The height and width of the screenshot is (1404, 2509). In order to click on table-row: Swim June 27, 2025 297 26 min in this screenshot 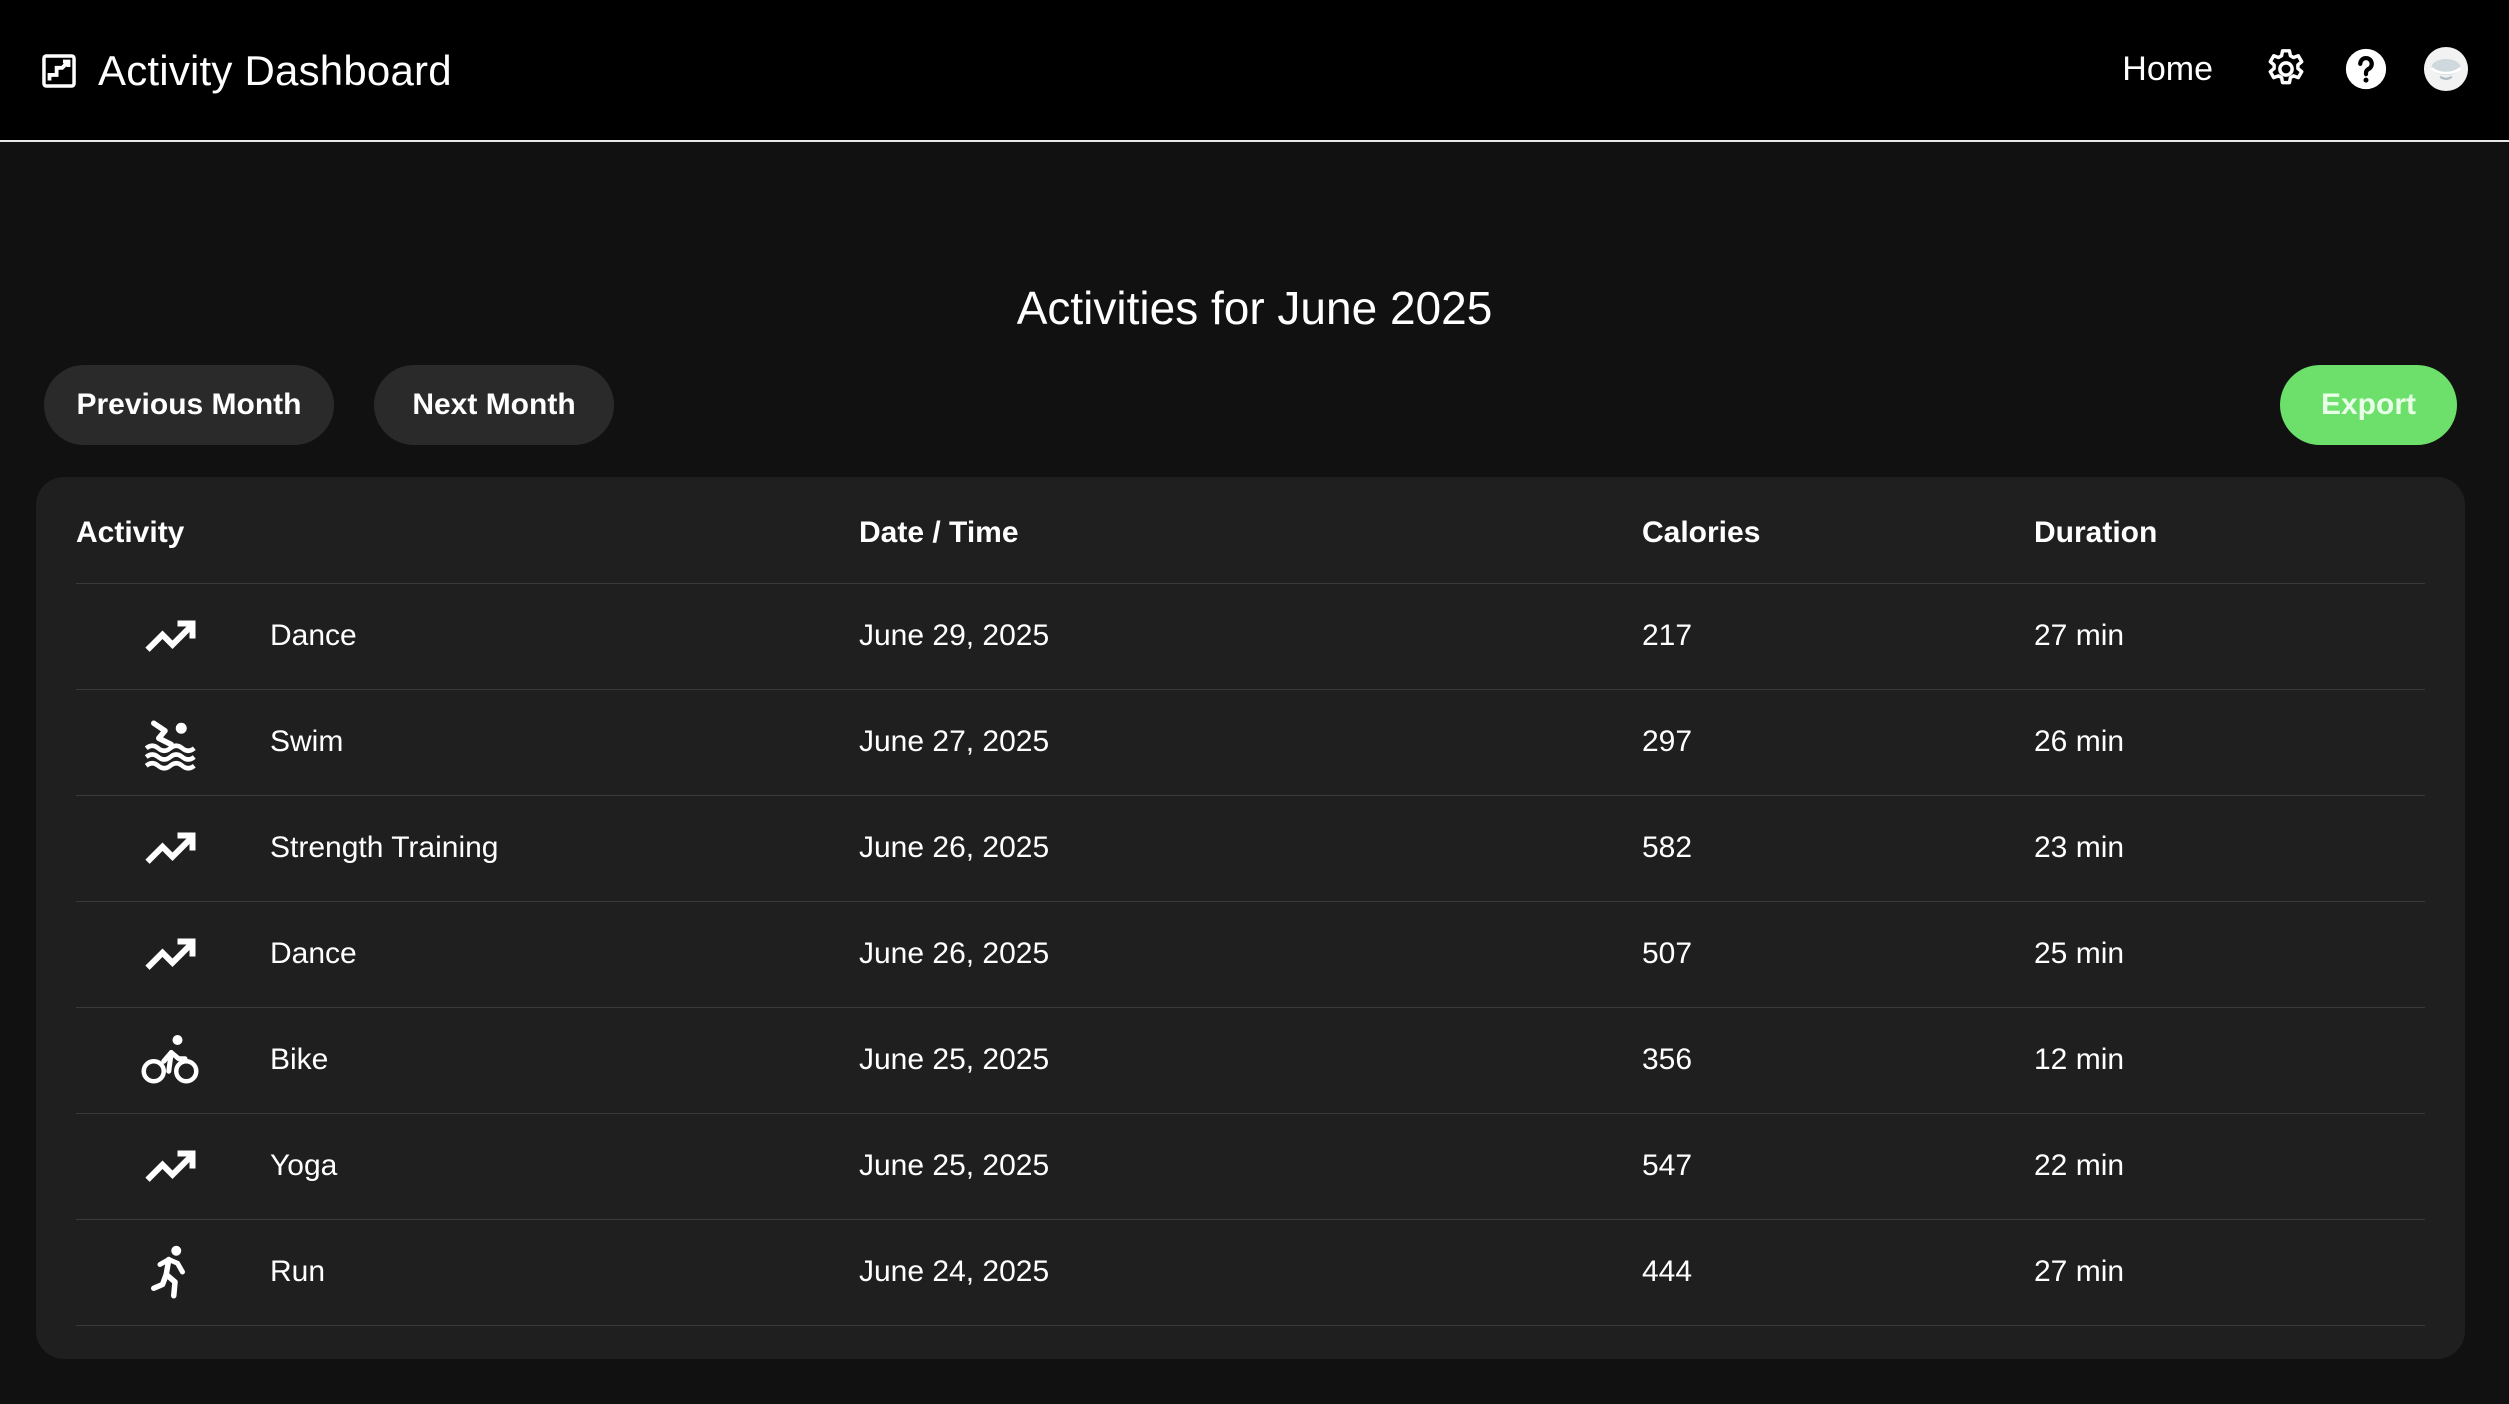, I will do `click(1250, 742)`.